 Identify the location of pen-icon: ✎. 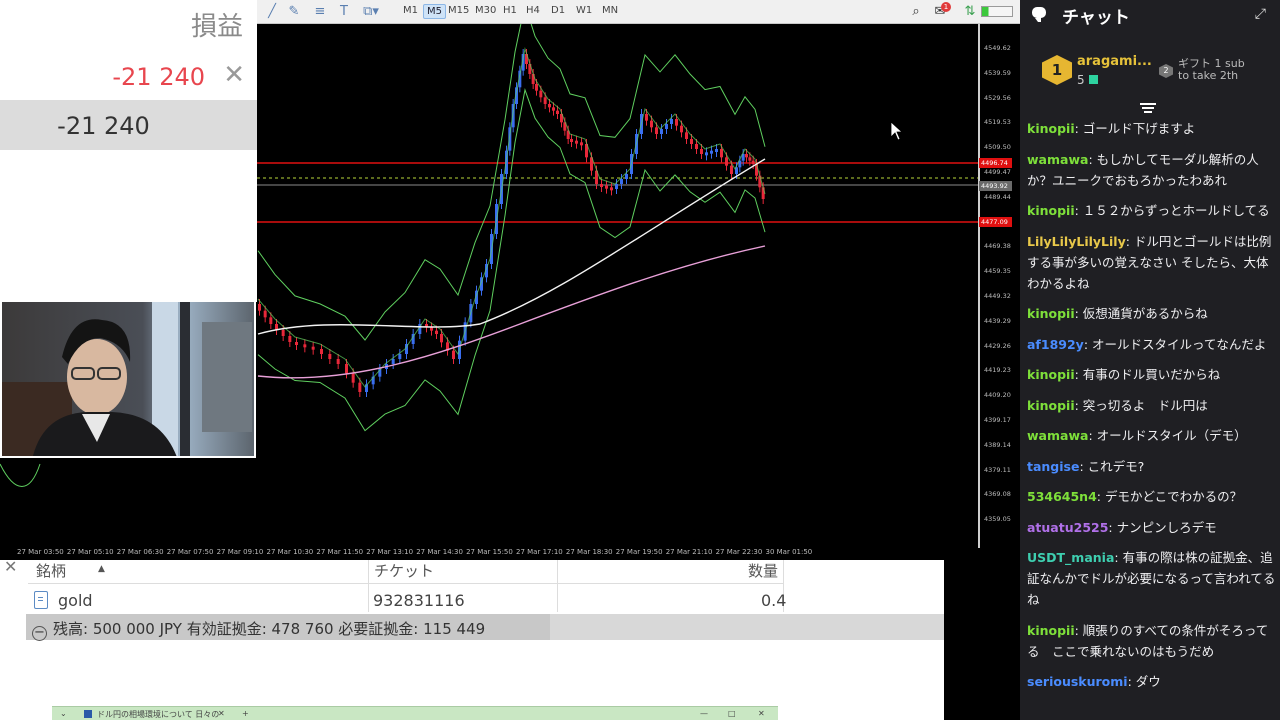
(294, 12).